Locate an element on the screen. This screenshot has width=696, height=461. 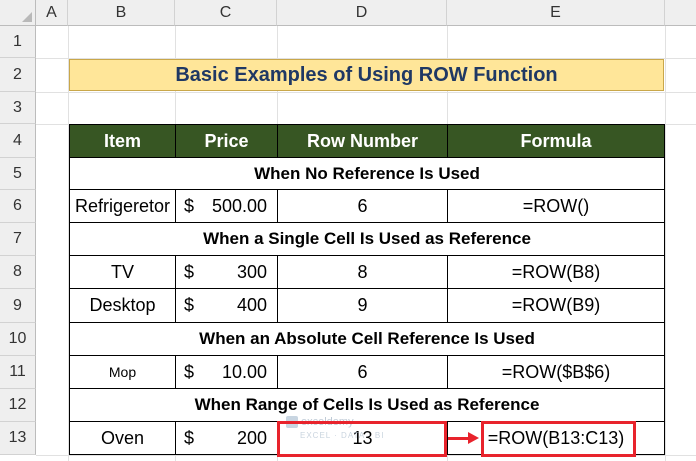
highlight-formula-box is located at coordinates (558, 439).